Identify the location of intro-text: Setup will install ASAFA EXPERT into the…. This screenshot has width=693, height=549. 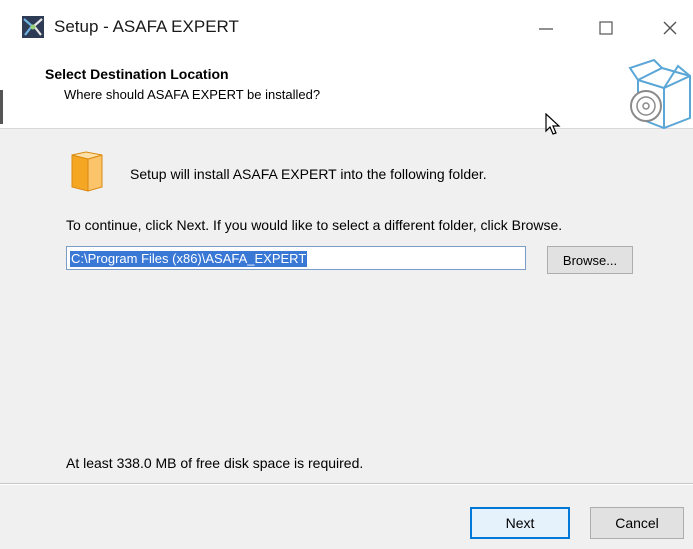
(308, 174).